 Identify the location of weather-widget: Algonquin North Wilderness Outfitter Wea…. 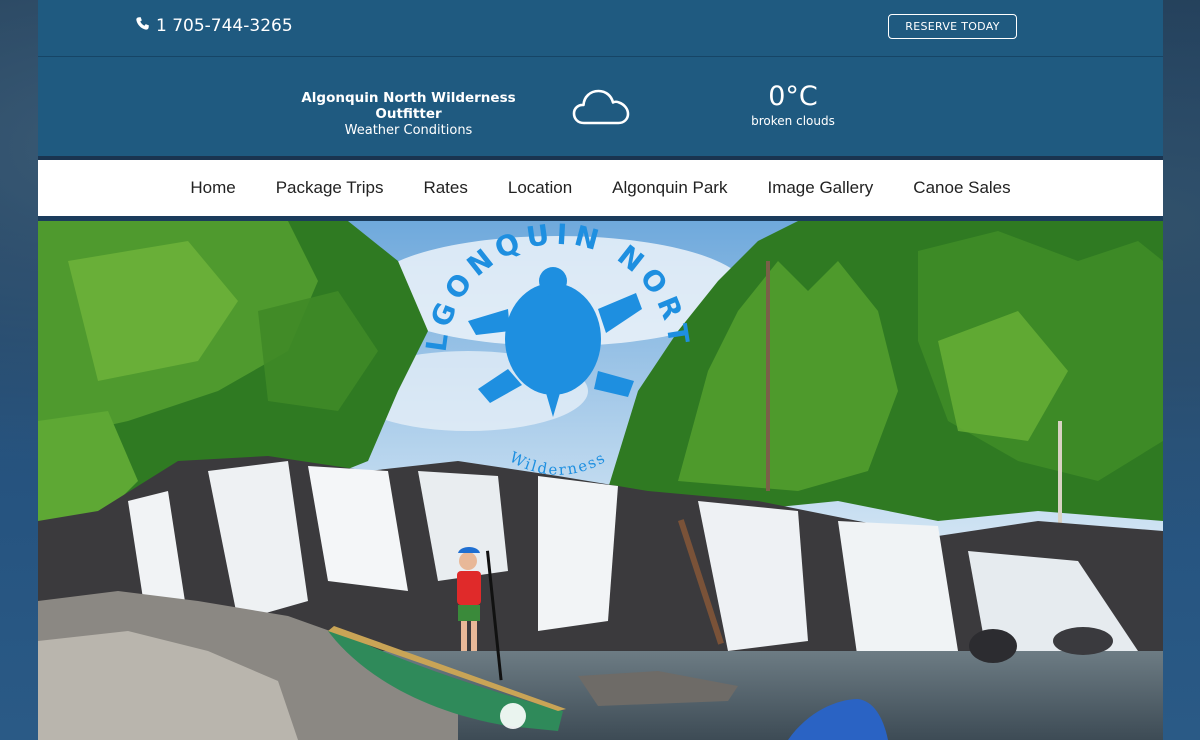
(600, 106).